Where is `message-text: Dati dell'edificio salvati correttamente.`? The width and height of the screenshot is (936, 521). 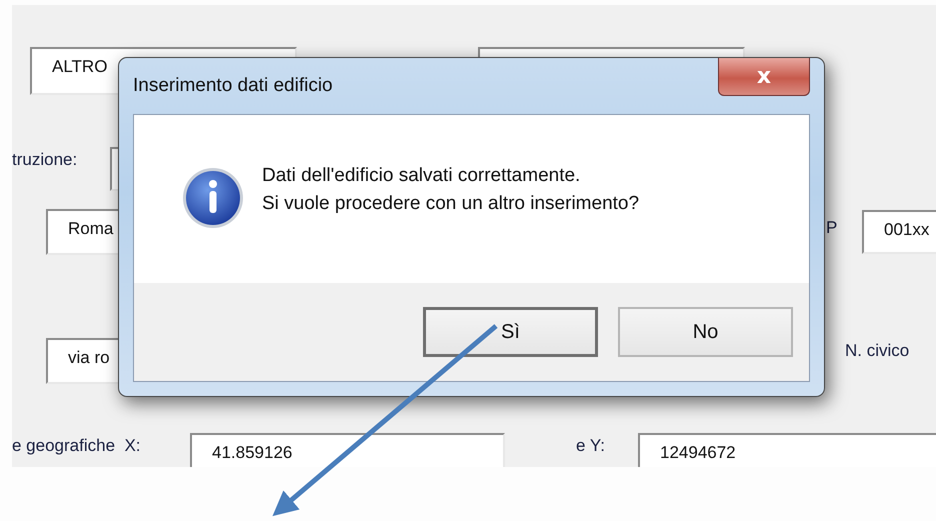 message-text: Dati dell'edificio salvati correttamente. is located at coordinates (422, 176).